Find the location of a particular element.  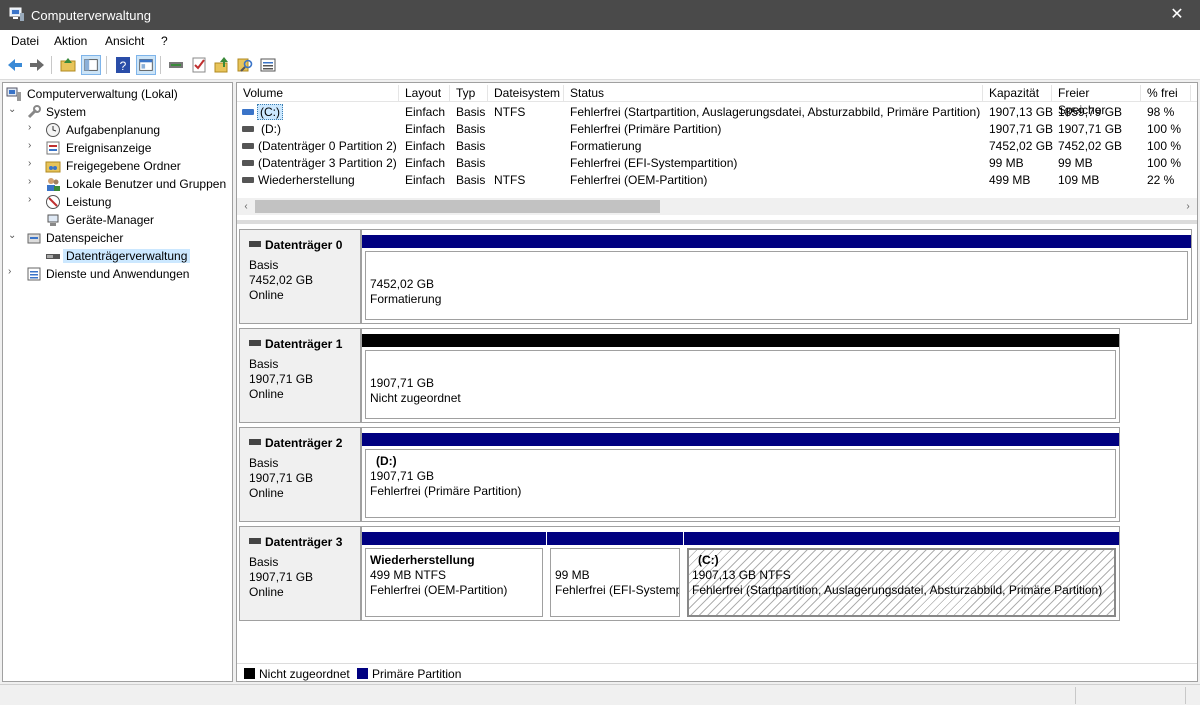

cell-layout: Einfach is located at coordinates (425, 129).